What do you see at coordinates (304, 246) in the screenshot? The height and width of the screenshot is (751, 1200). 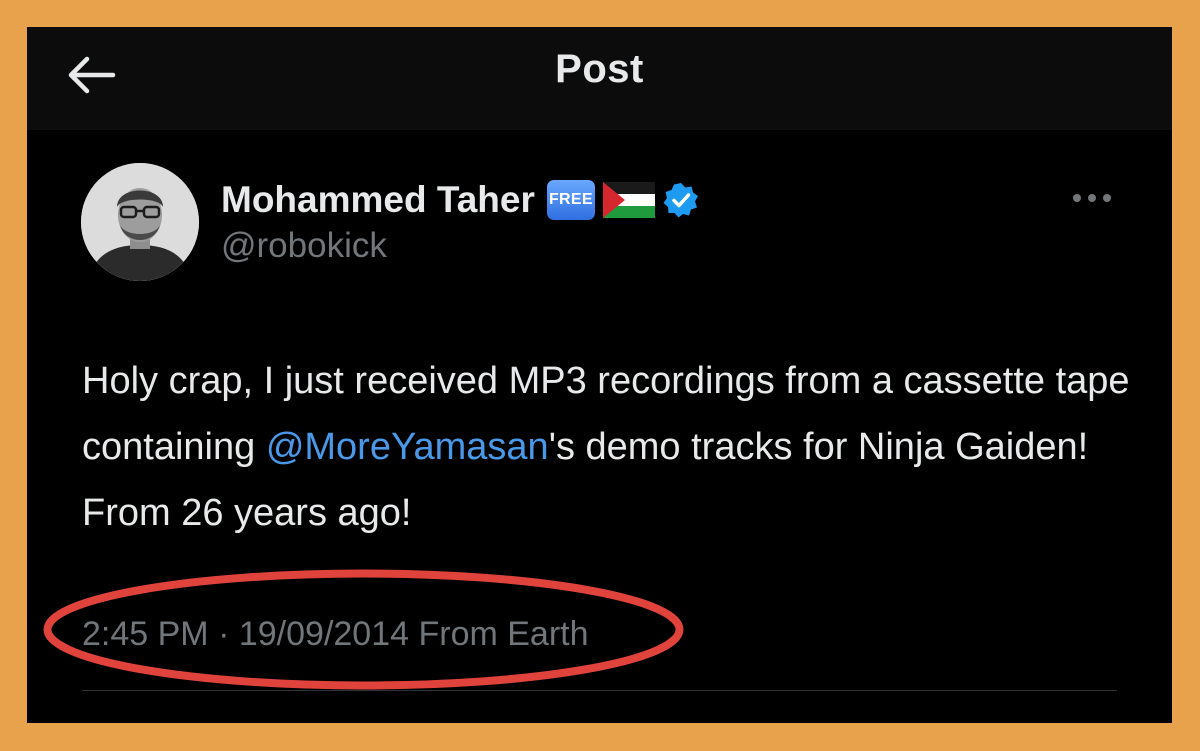 I see `author-handle: @robokick` at bounding box center [304, 246].